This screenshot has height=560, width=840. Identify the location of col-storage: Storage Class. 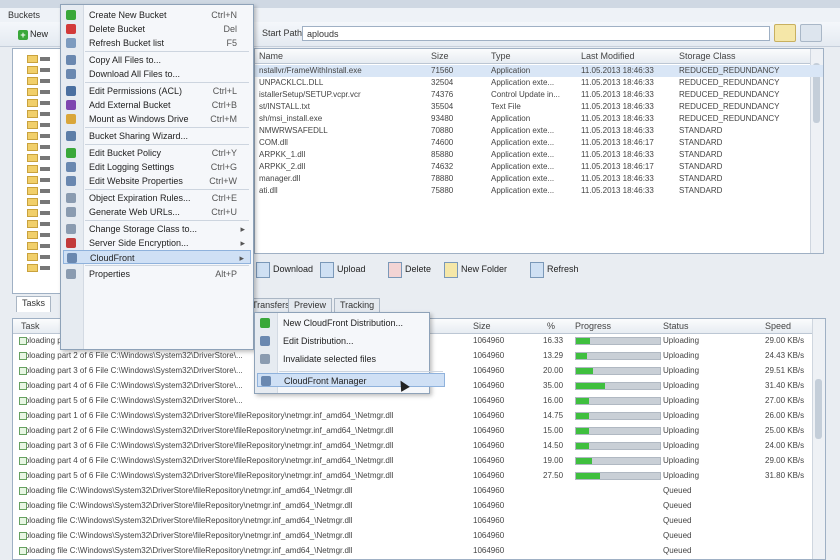
(707, 56).